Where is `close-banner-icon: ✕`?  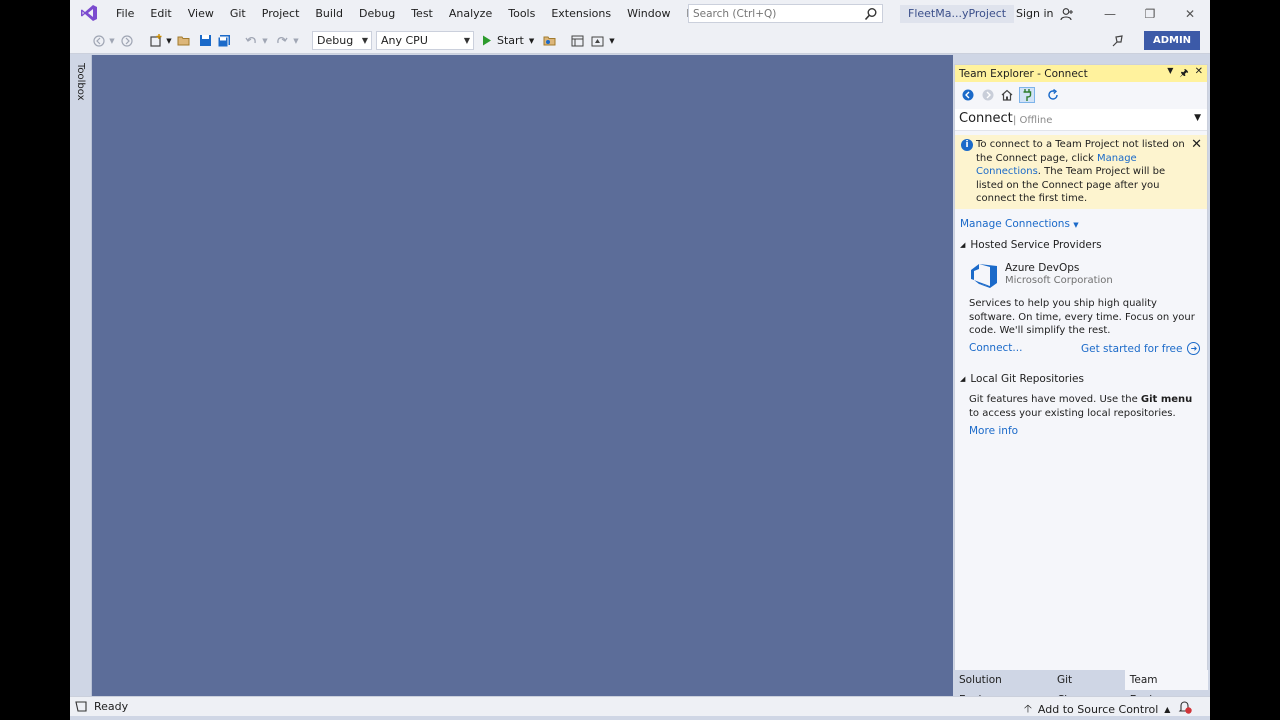 close-banner-icon: ✕ is located at coordinates (1196, 144).